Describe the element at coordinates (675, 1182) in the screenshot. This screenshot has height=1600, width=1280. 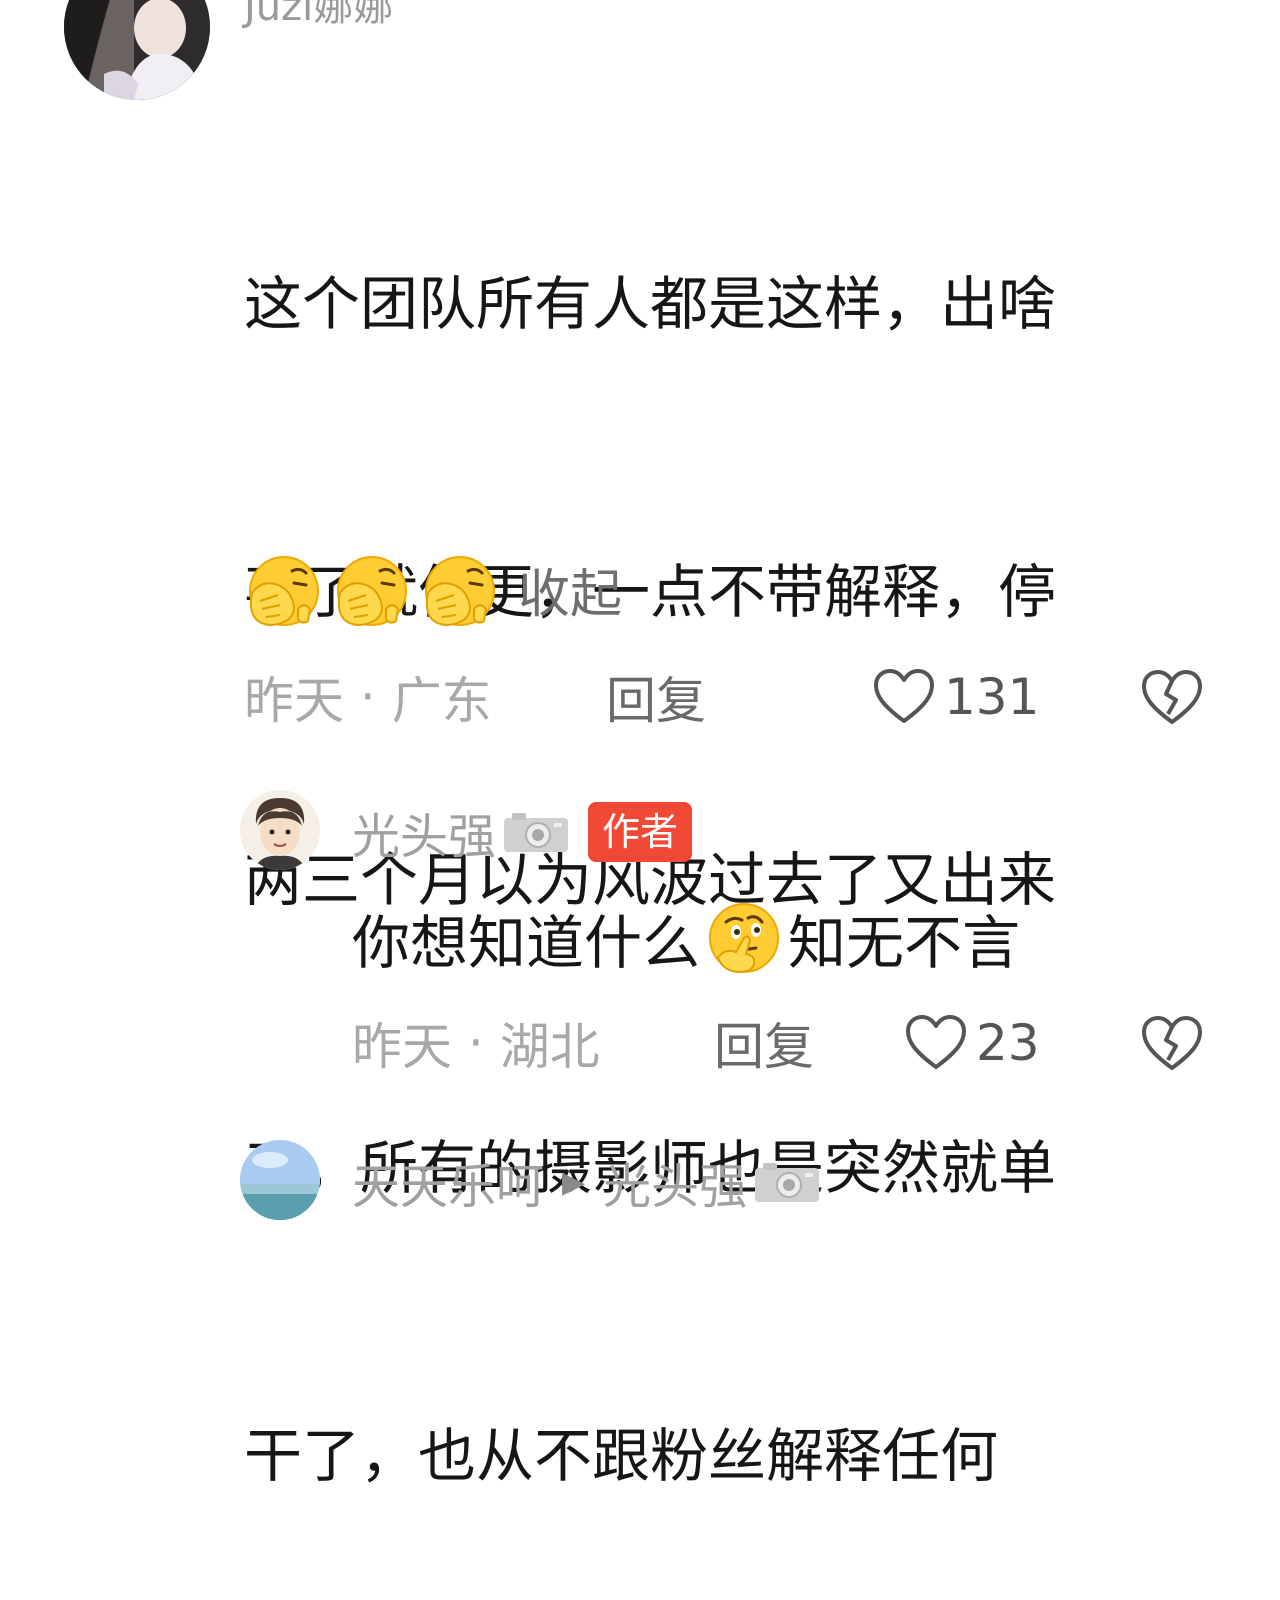
I see `reply-to-username: 光头强` at that location.